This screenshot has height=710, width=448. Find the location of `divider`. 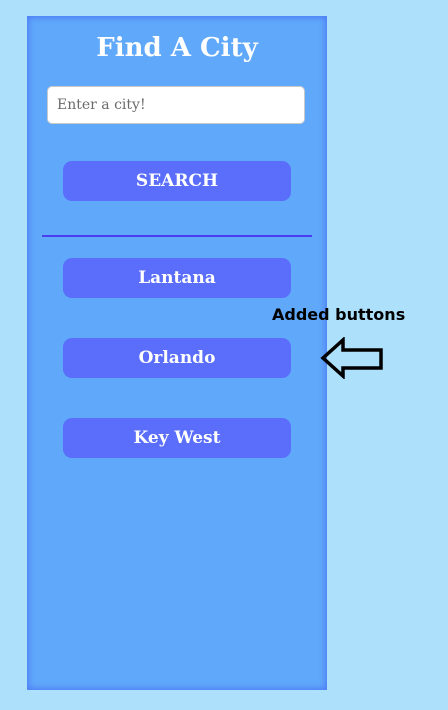

divider is located at coordinates (177, 236).